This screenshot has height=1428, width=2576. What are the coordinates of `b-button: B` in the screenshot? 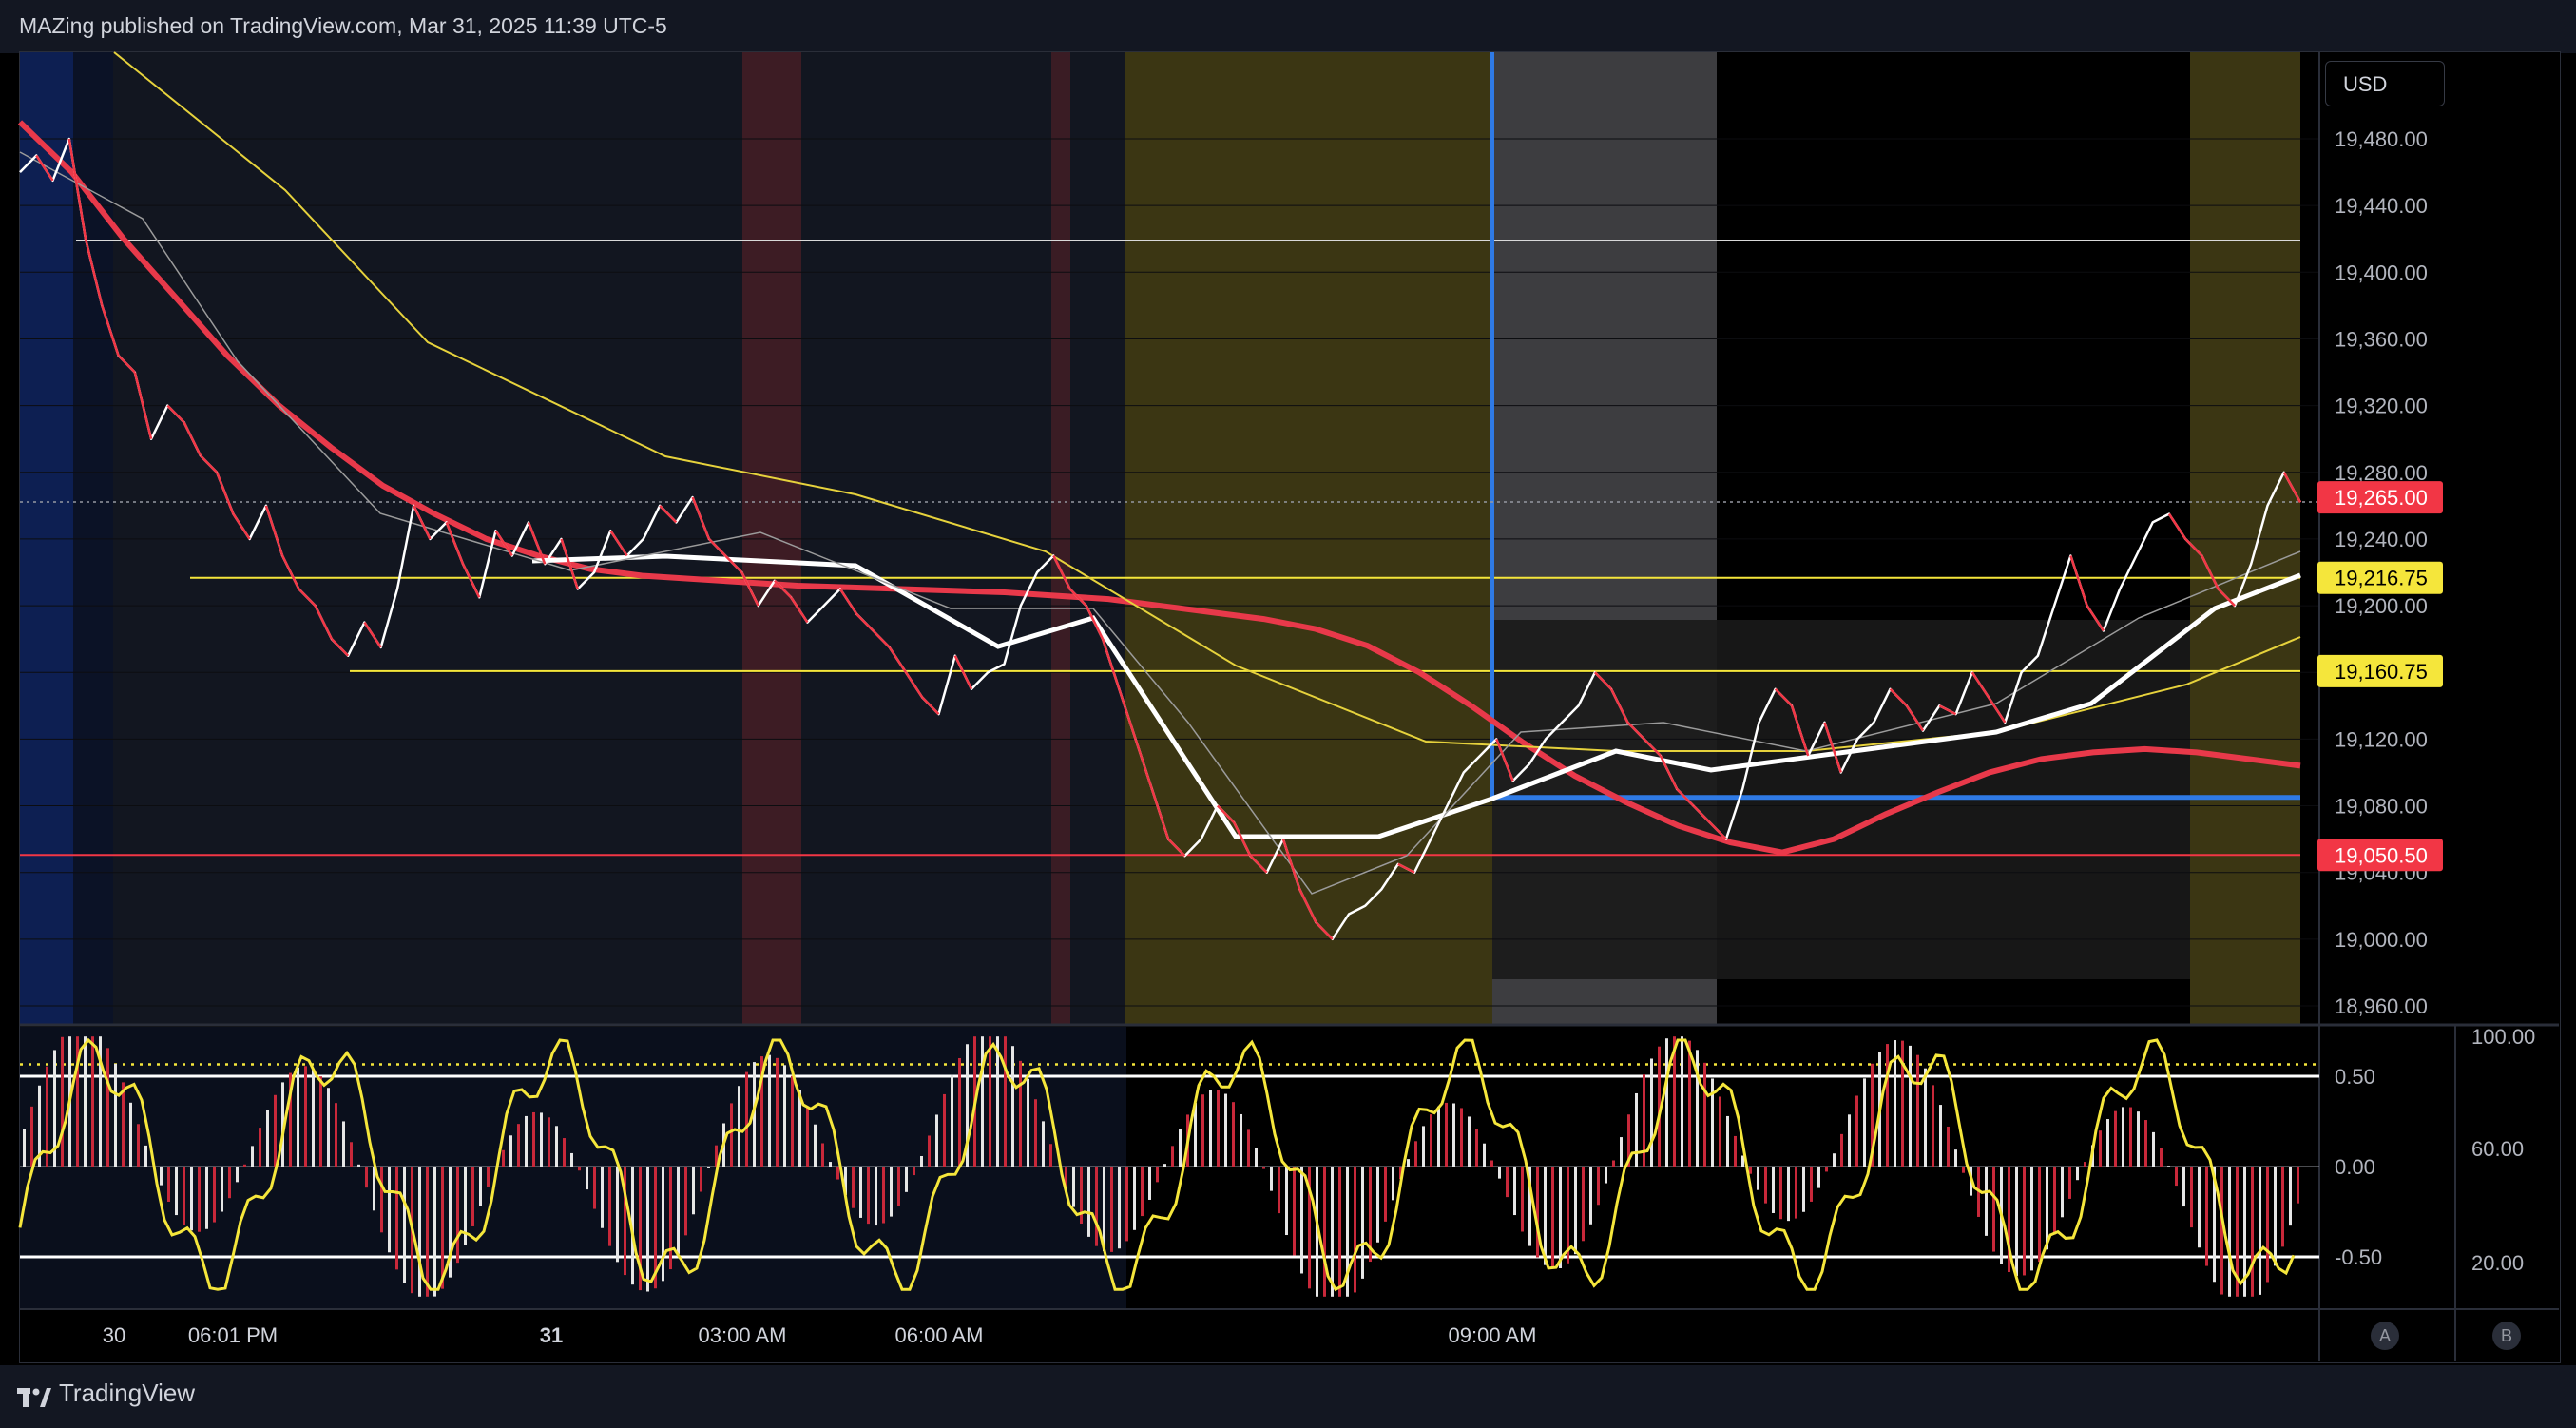 It's located at (2507, 1336).